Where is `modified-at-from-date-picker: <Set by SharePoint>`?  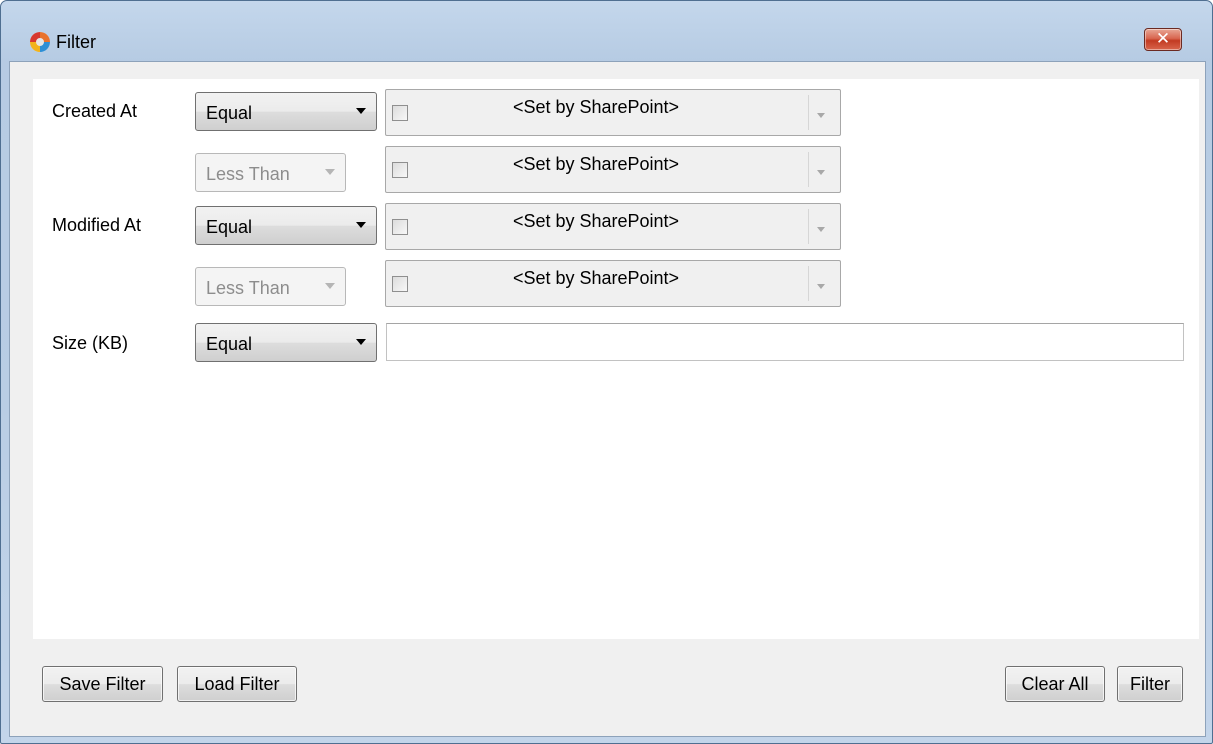 modified-at-from-date-picker: <Set by SharePoint> is located at coordinates (613, 226).